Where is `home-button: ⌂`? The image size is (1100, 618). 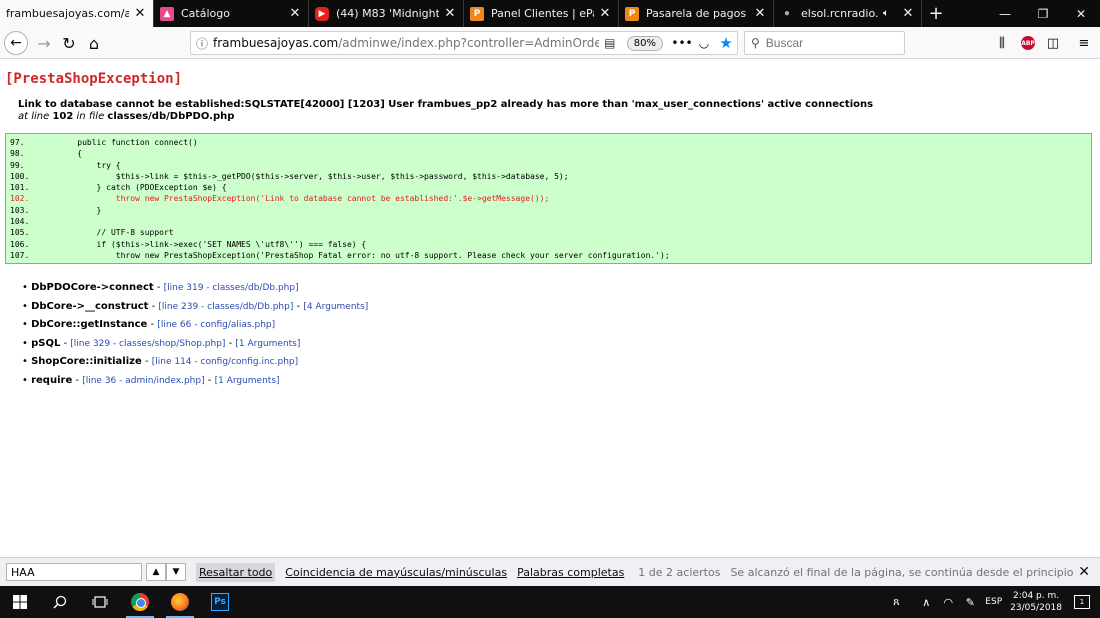 home-button: ⌂ is located at coordinates (94, 43).